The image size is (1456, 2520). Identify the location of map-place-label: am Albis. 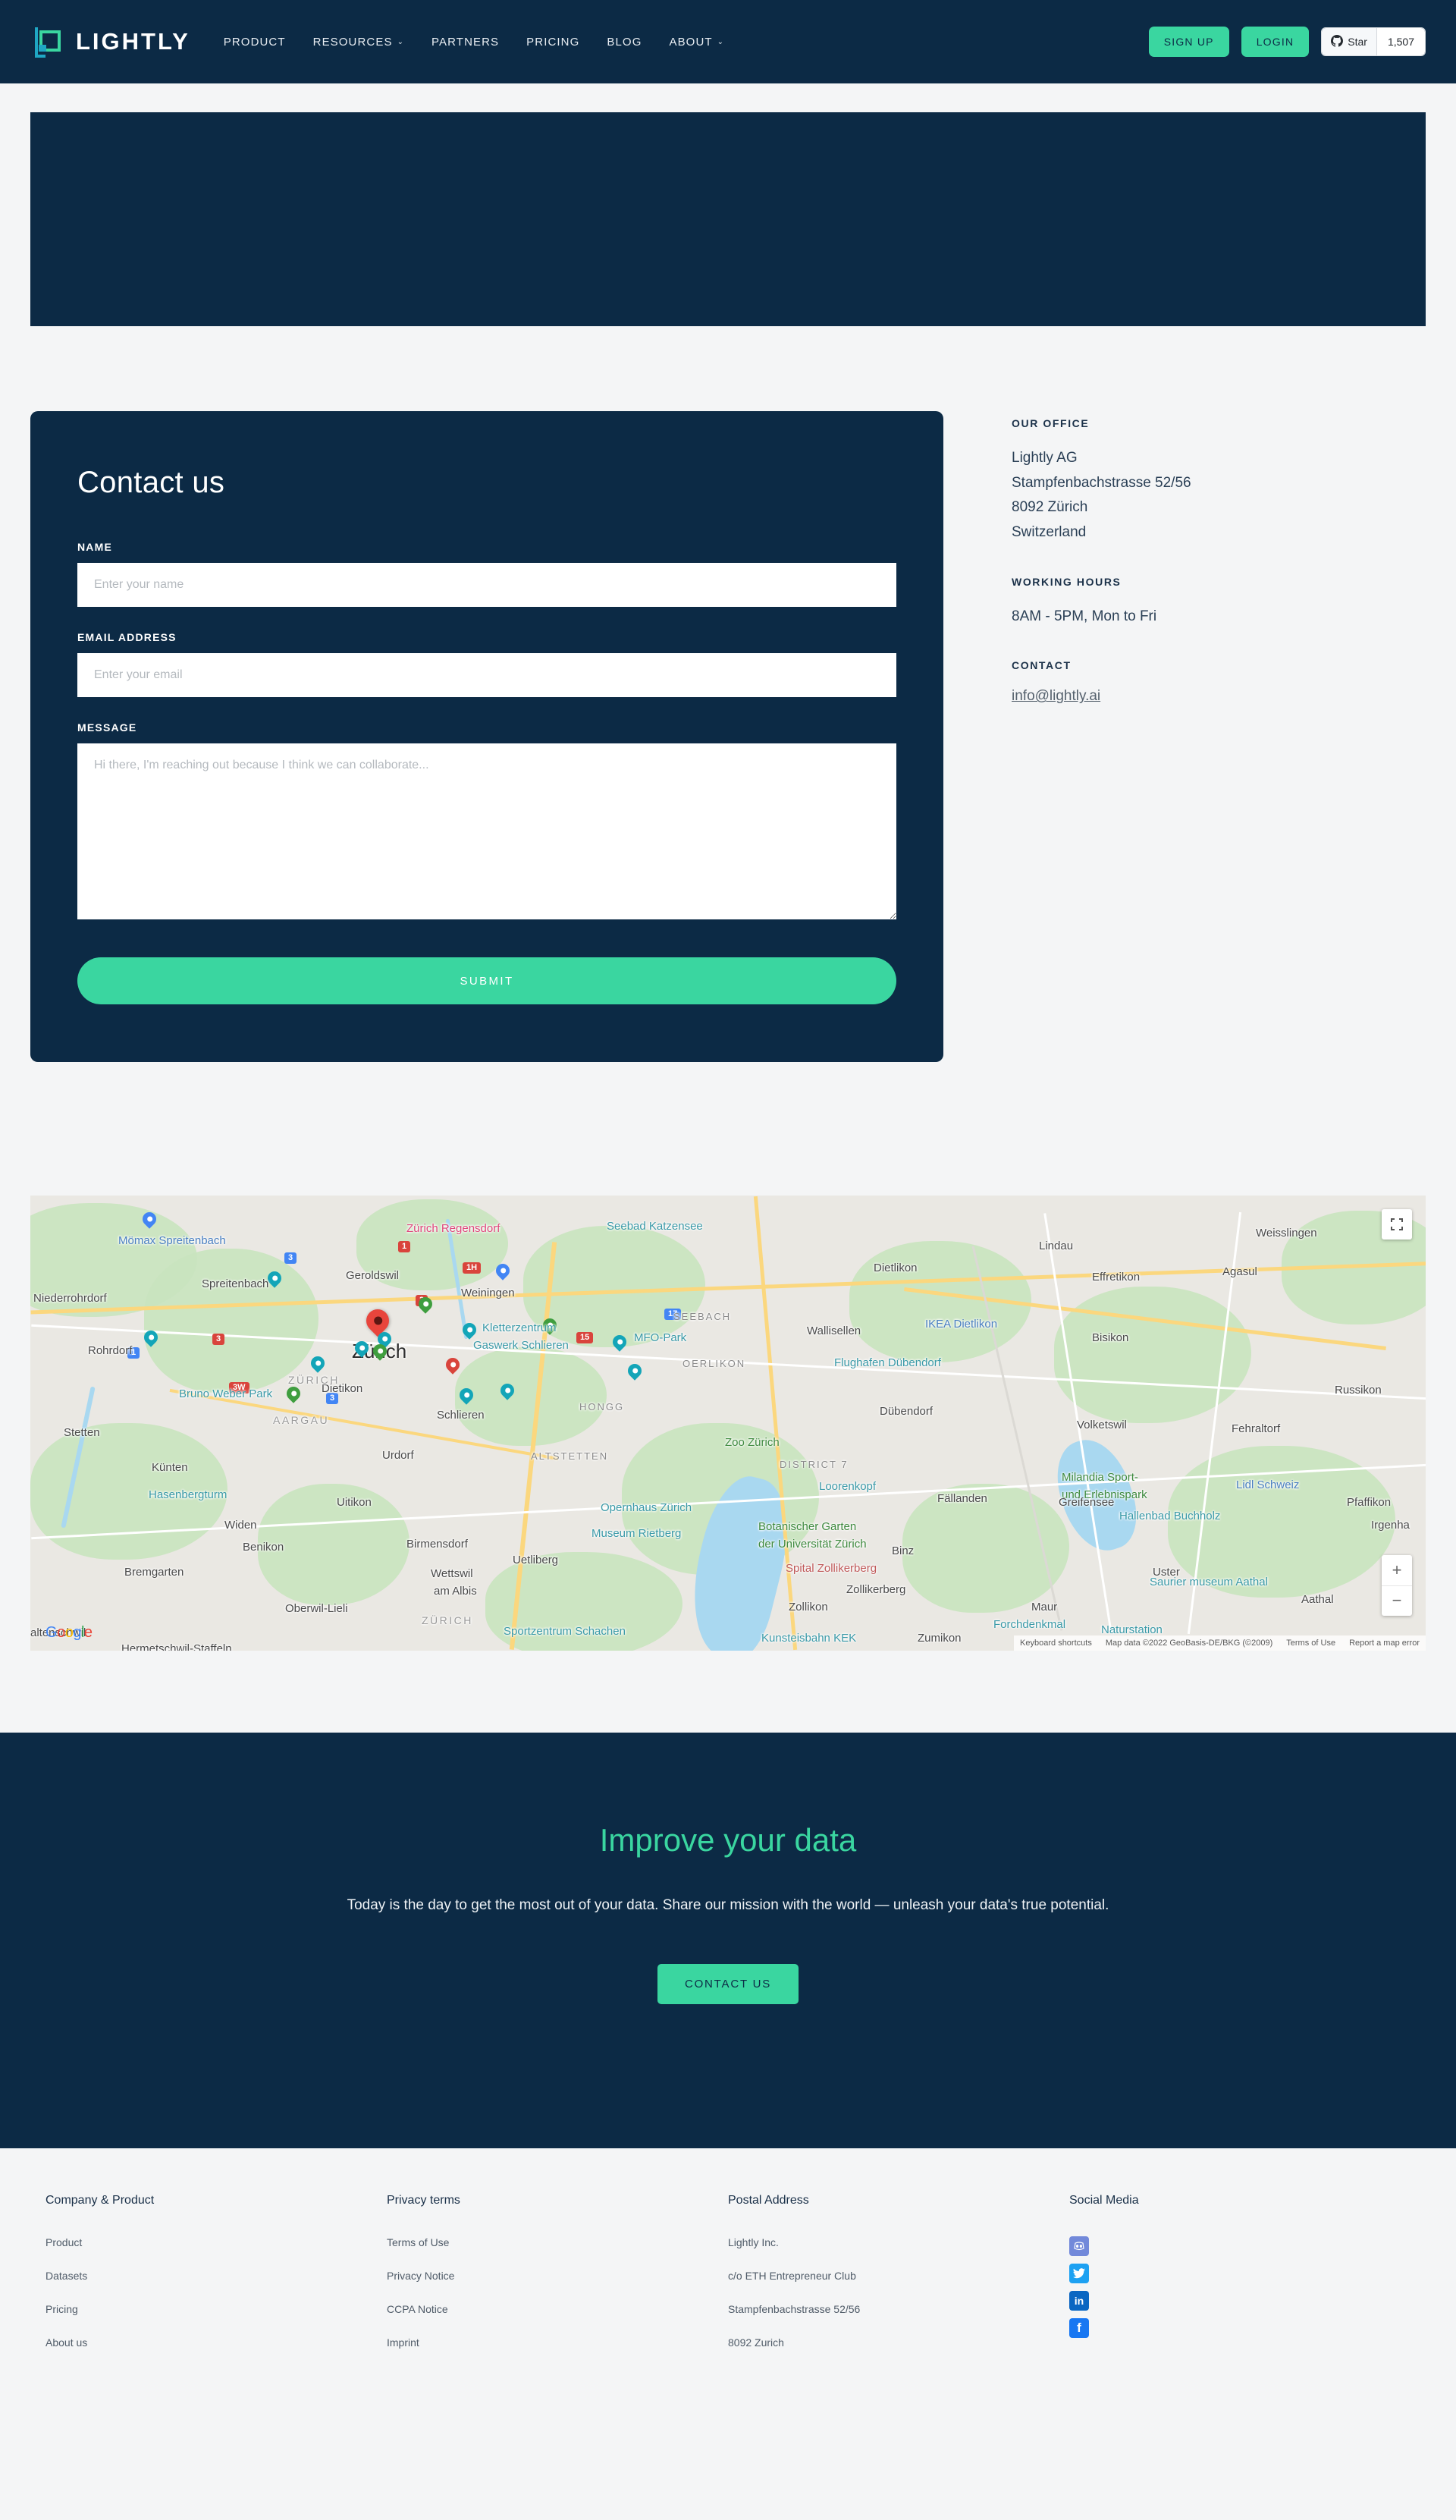
(455, 1591).